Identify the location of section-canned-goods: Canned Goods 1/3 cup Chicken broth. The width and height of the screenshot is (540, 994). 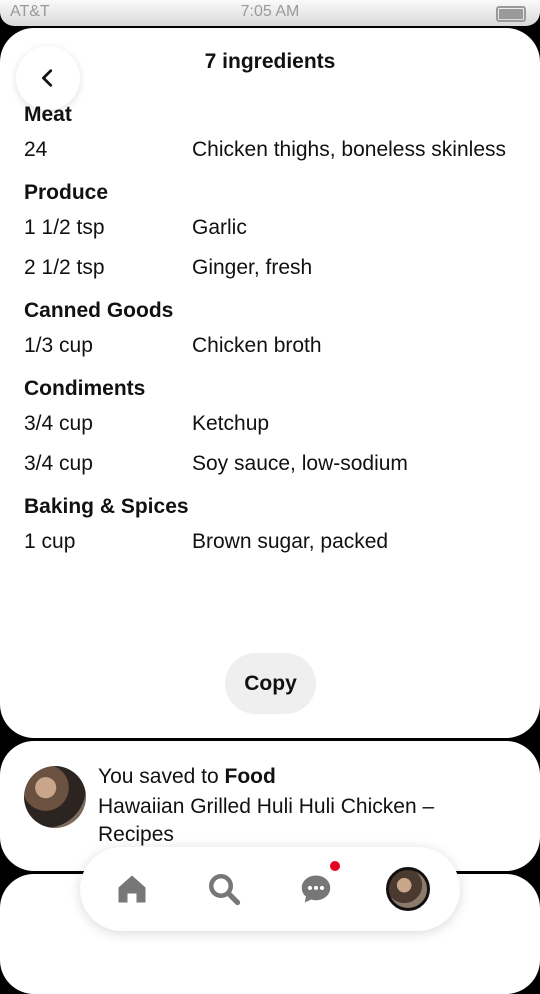
(274, 326).